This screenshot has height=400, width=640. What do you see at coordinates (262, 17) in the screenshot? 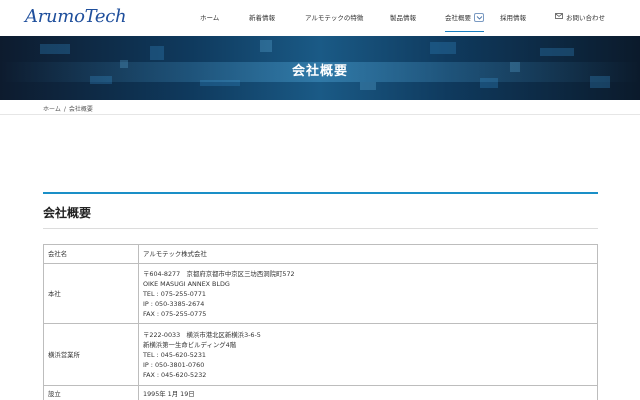
I see `nav-news: 新着情報` at bounding box center [262, 17].